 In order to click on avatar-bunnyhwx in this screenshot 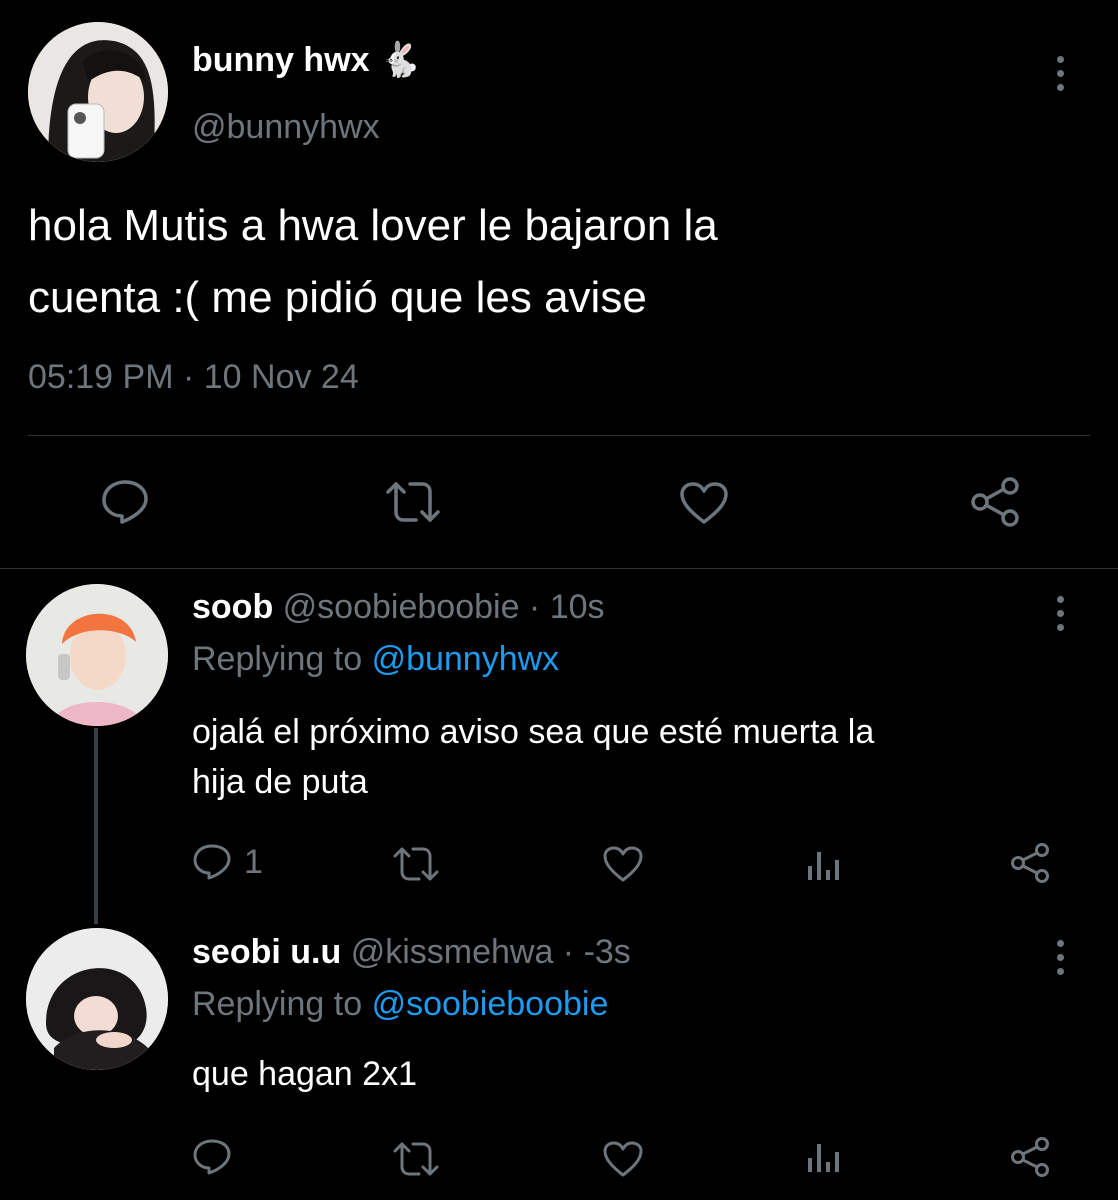, I will do `click(98, 92)`.